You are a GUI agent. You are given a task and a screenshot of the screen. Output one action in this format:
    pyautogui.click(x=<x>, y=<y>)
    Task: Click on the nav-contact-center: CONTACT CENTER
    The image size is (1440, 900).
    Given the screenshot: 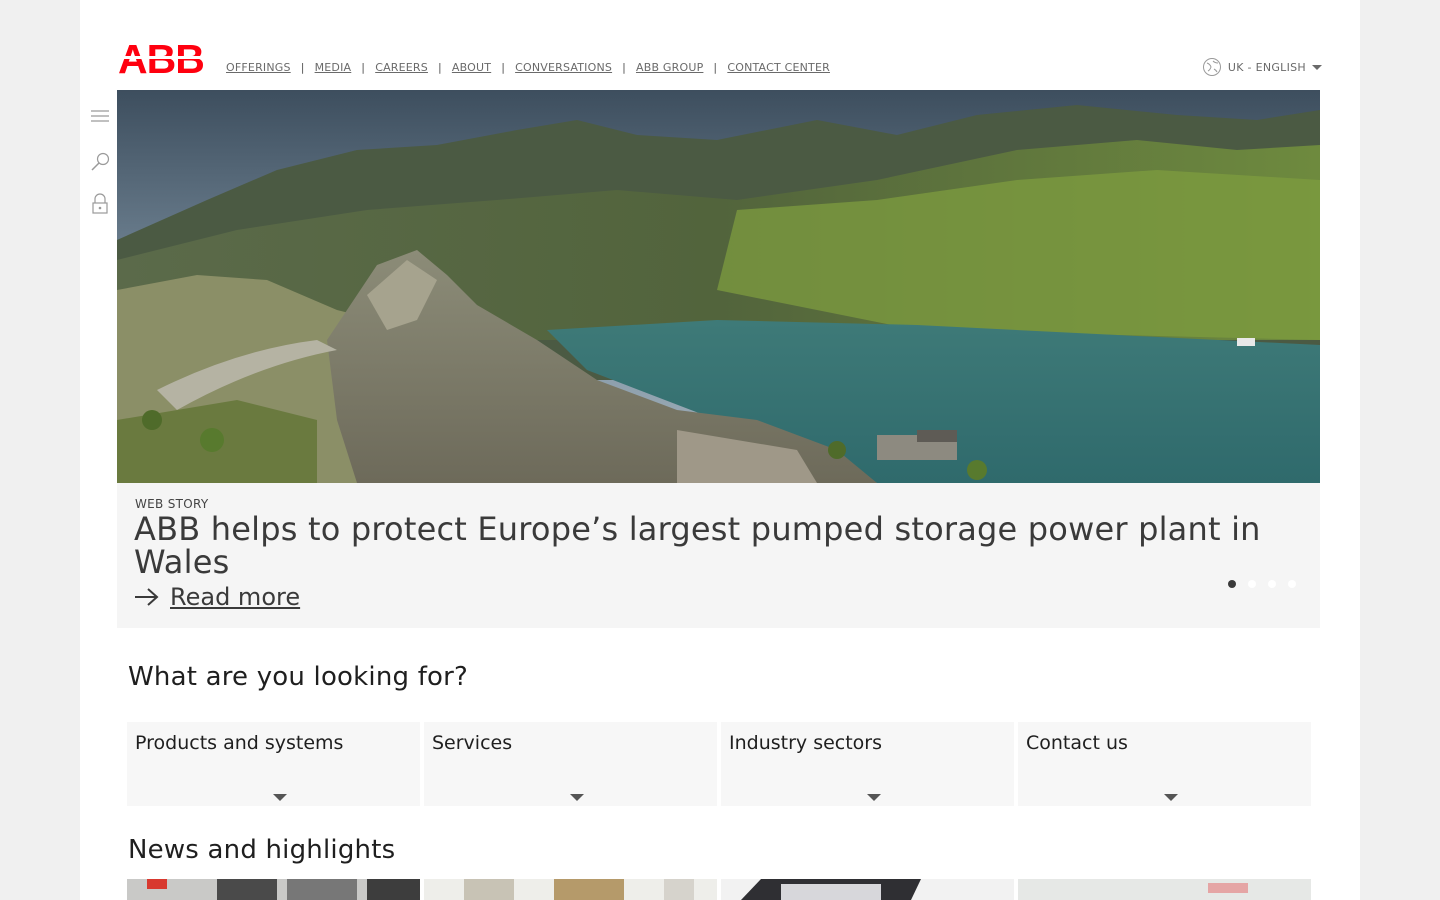 What is the action you would take?
    pyautogui.click(x=778, y=67)
    